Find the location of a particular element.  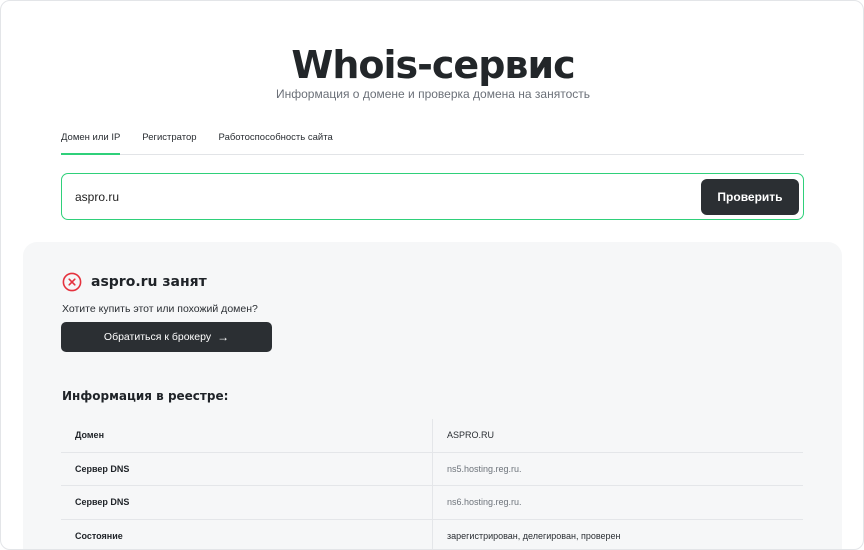

status-title: aspro.ru занят is located at coordinates (149, 282).